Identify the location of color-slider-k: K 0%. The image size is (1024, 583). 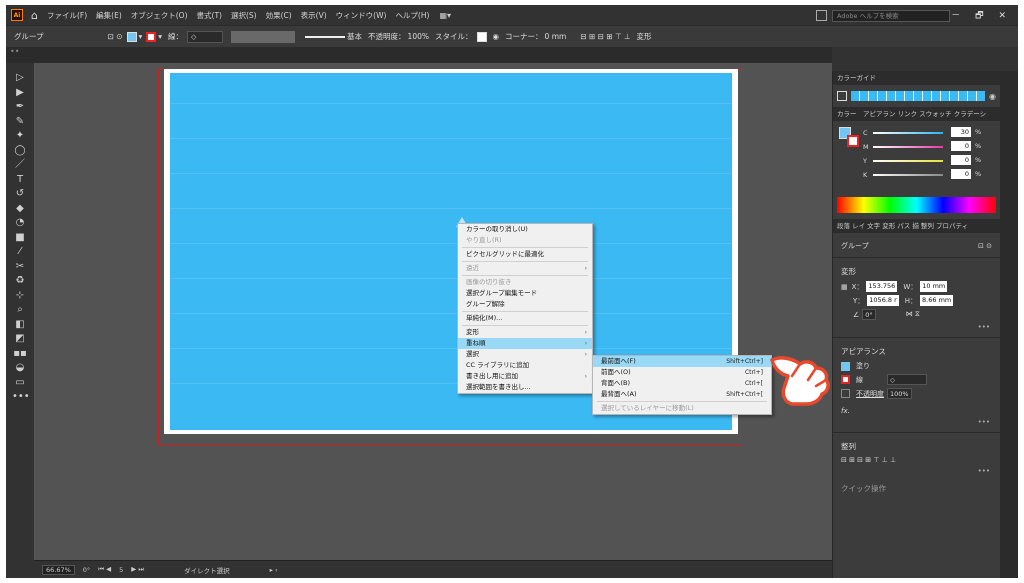
(931, 175).